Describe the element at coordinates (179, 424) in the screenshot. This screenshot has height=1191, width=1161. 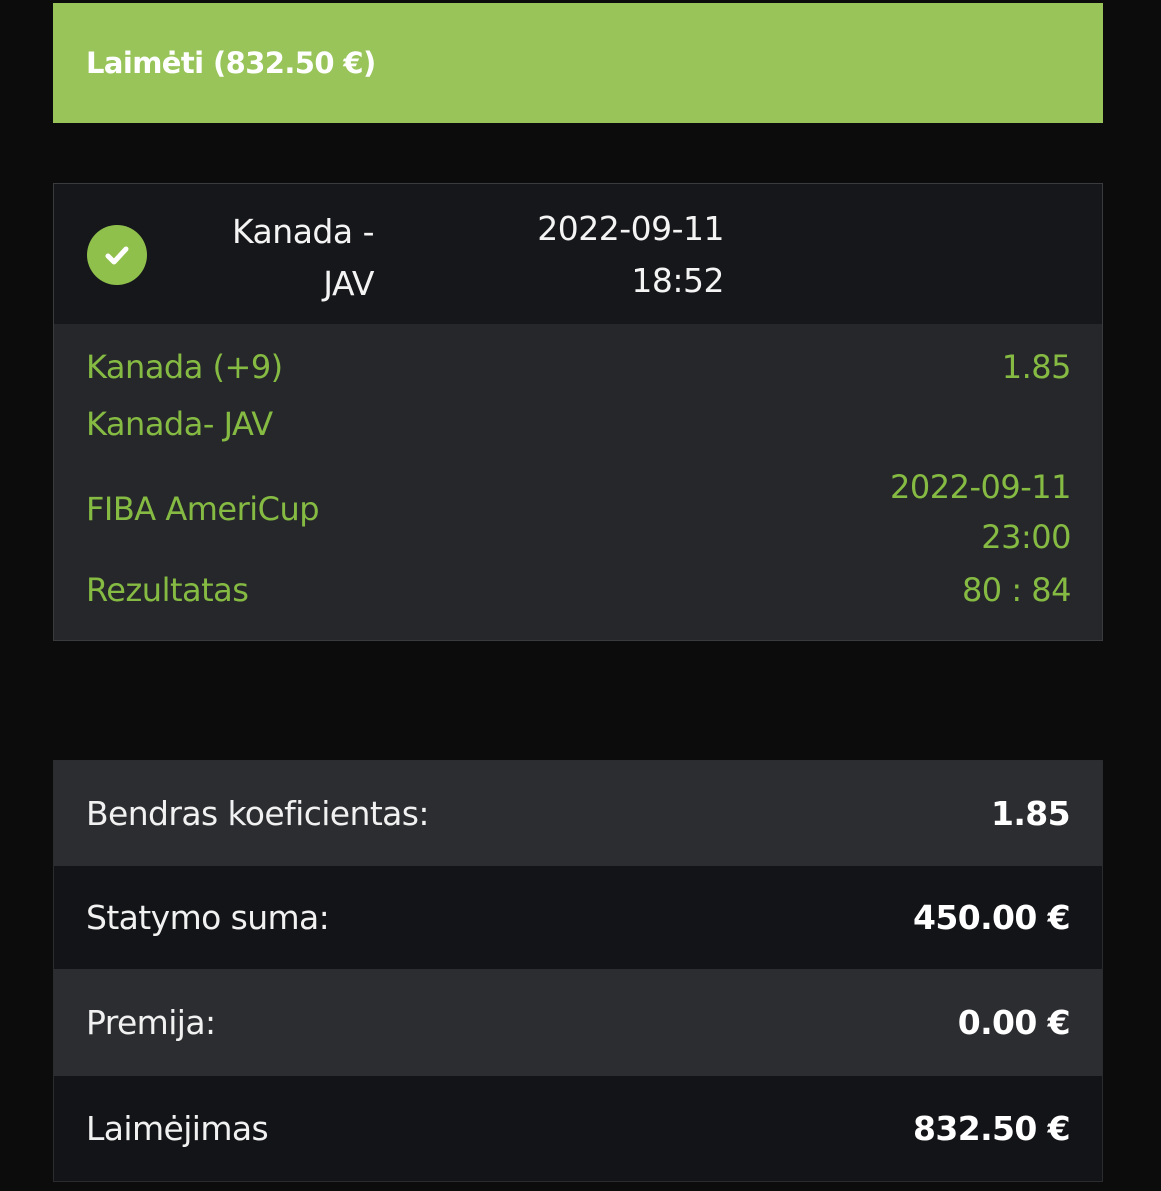
I see `match-name: Kanada- JAV` at that location.